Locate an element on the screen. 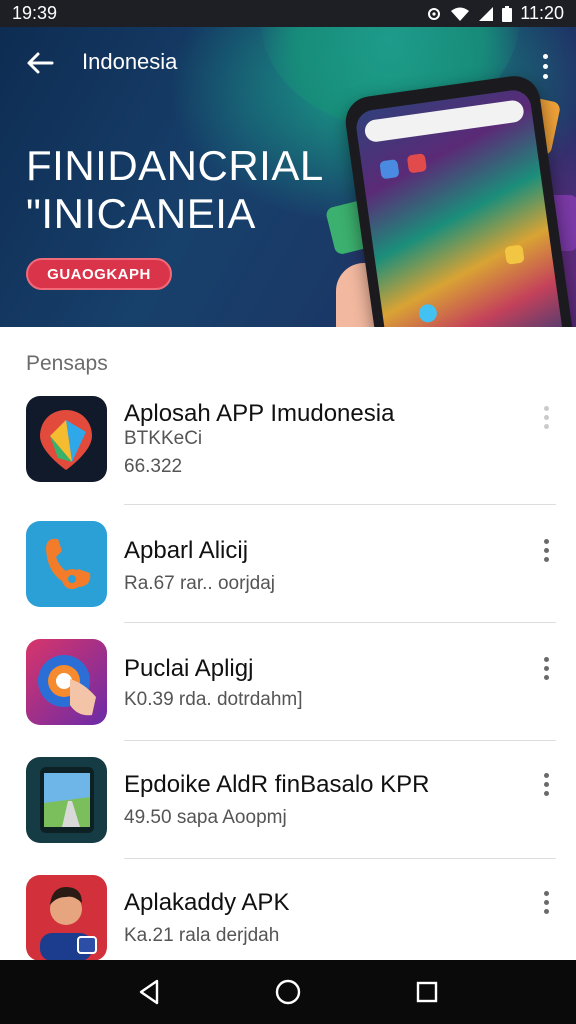 The width and height of the screenshot is (576, 1024). settings-gear-icon is located at coordinates (434, 14).